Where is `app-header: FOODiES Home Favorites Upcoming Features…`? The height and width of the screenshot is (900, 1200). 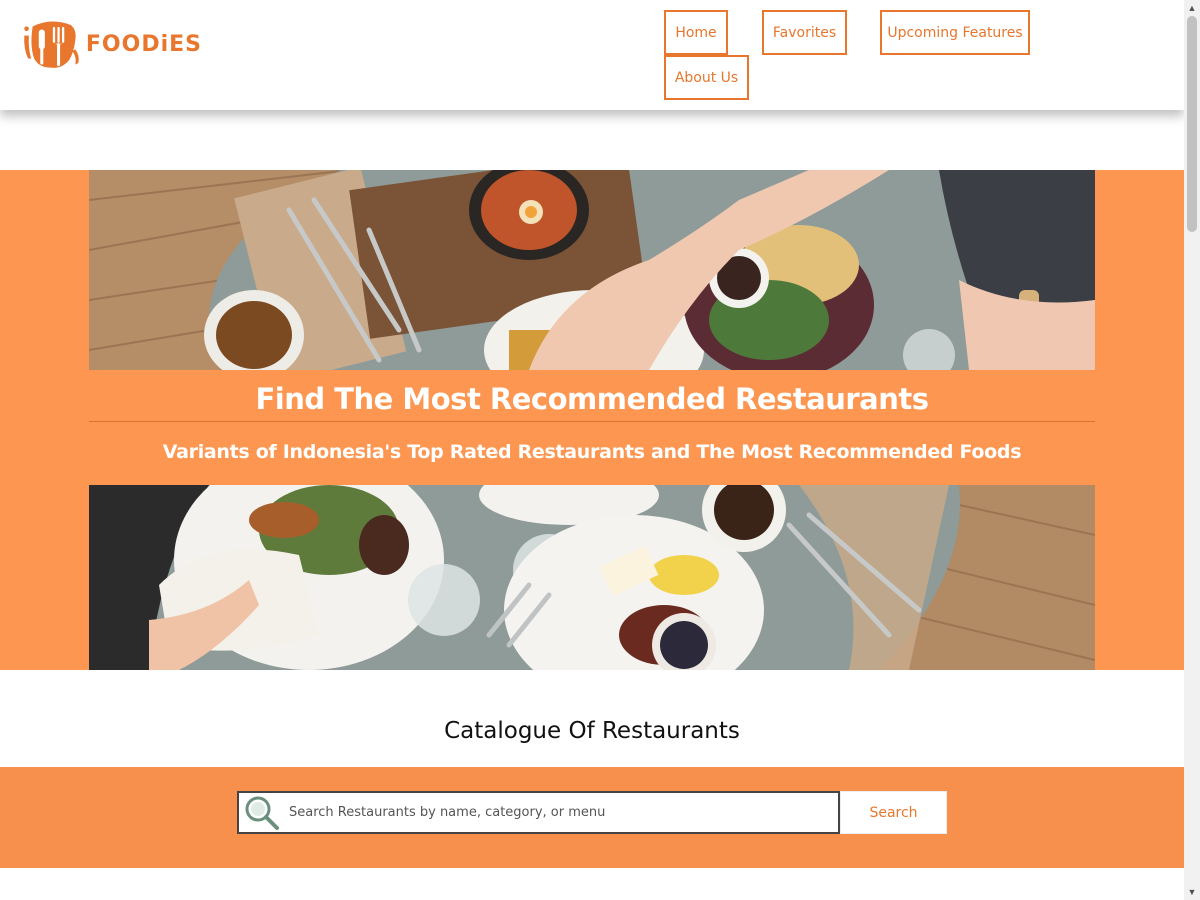 app-header: FOODiES Home Favorites Upcoming Features… is located at coordinates (592, 55).